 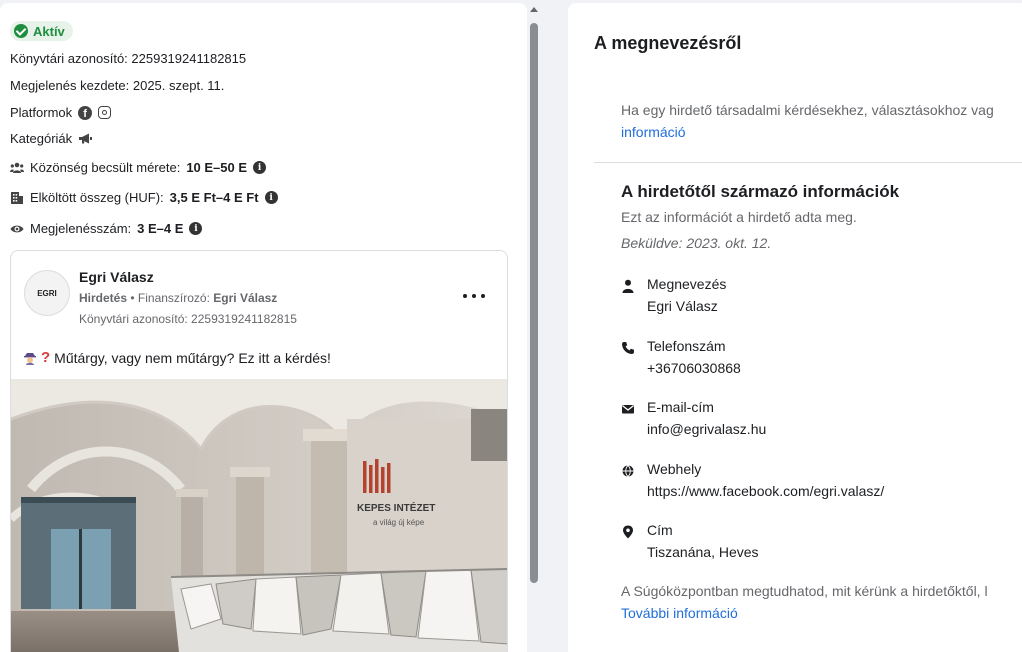 What do you see at coordinates (668, 43) in the screenshot?
I see `panel-title: A megnevezésről` at bounding box center [668, 43].